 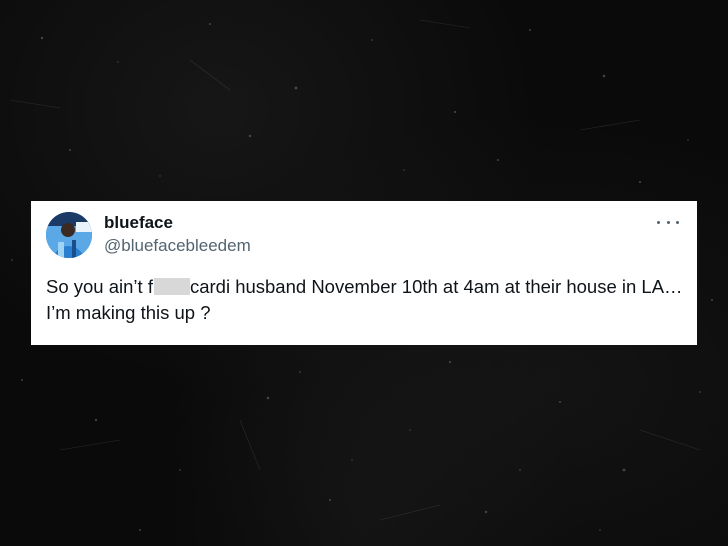 I want to click on more-options-icon, so click(x=668, y=222).